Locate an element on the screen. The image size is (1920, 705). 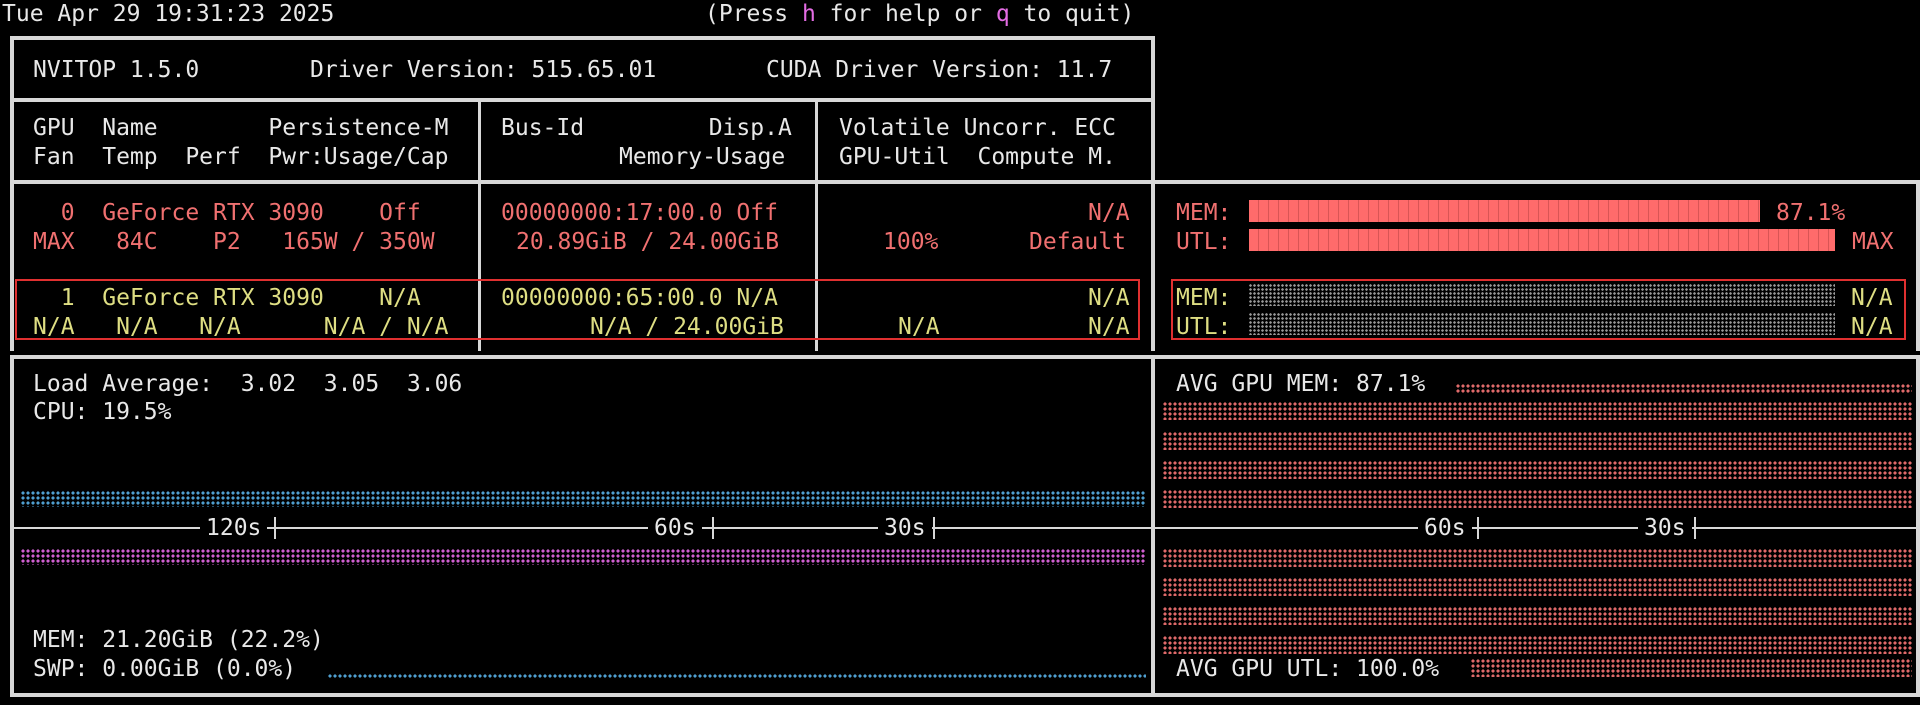
gpu0-bus-id: 00000000:17:00.0 Off is located at coordinates (639, 213).